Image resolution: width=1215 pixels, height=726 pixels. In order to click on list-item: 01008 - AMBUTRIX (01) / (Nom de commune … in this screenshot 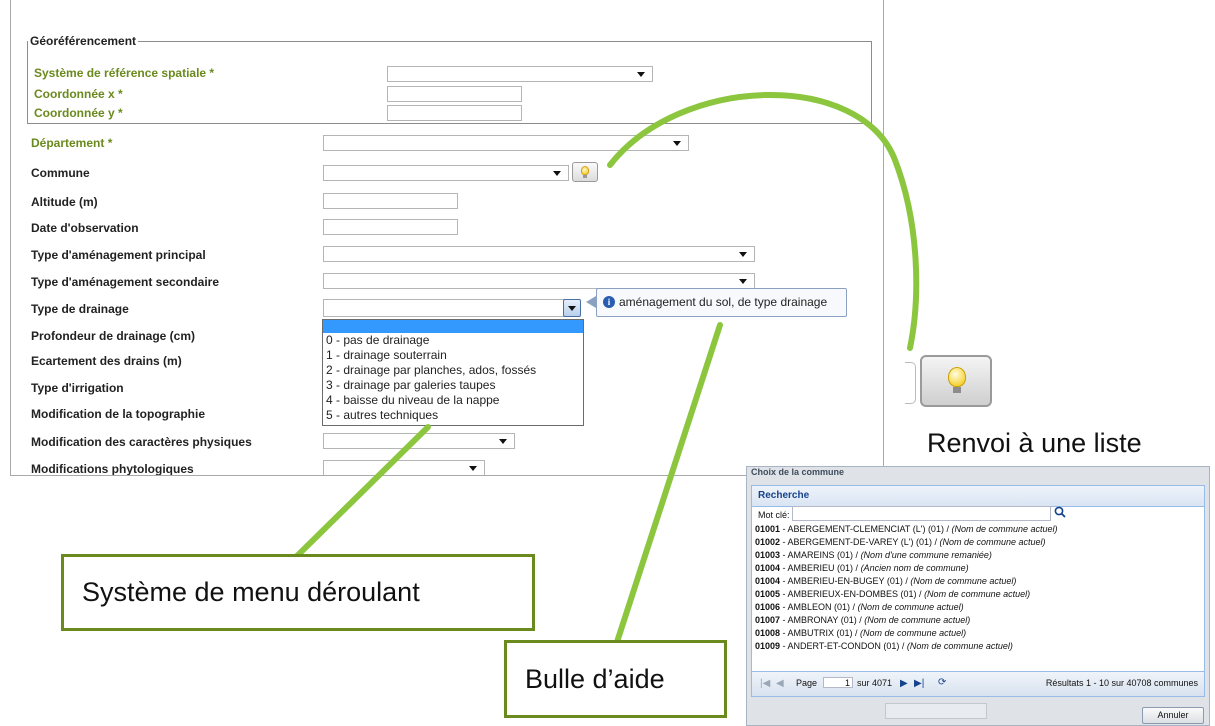, I will do `click(980, 633)`.